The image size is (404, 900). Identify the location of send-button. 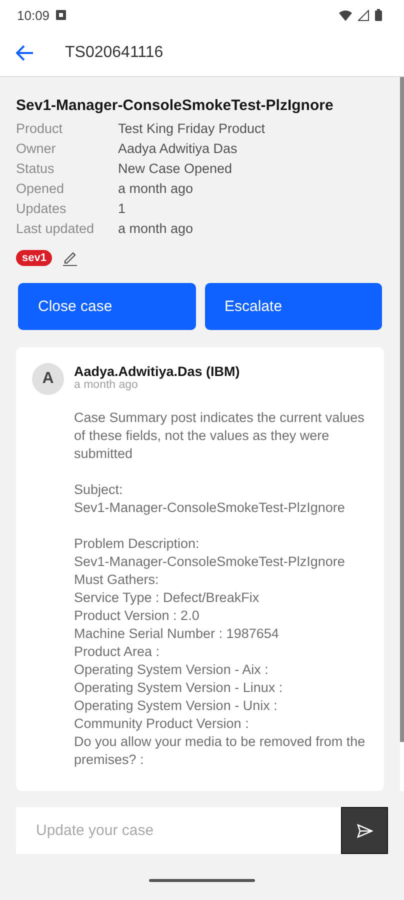
(364, 830).